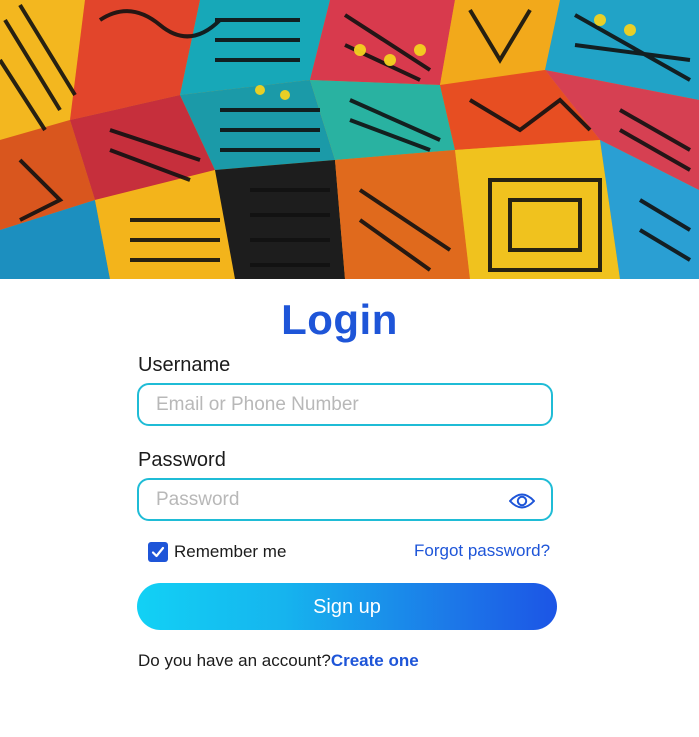  I want to click on sign-up-button: Sign up, so click(347, 606).